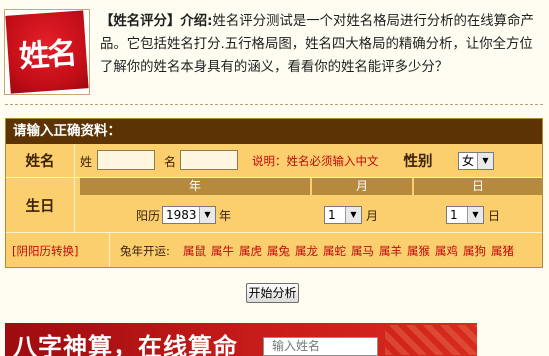  I want to click on given-name-label: 名, so click(170, 162).